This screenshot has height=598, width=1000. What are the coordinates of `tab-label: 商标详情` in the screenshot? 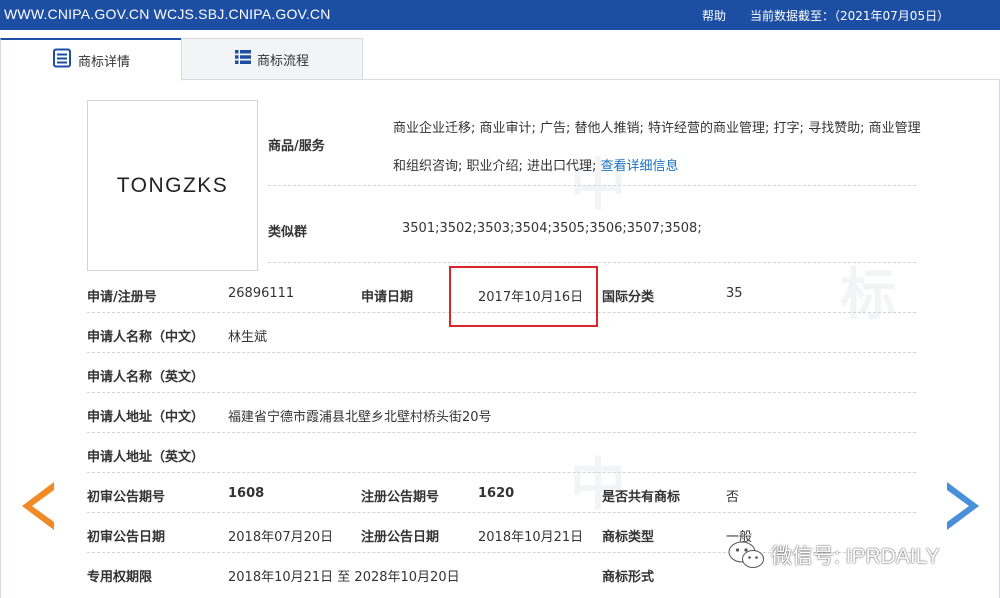 It's located at (103, 62).